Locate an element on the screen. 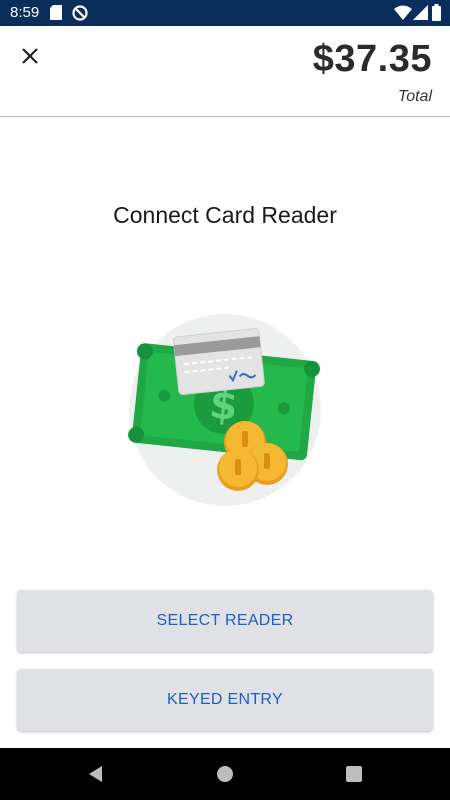 This screenshot has height=800, width=450. close-button is located at coordinates (30, 58).